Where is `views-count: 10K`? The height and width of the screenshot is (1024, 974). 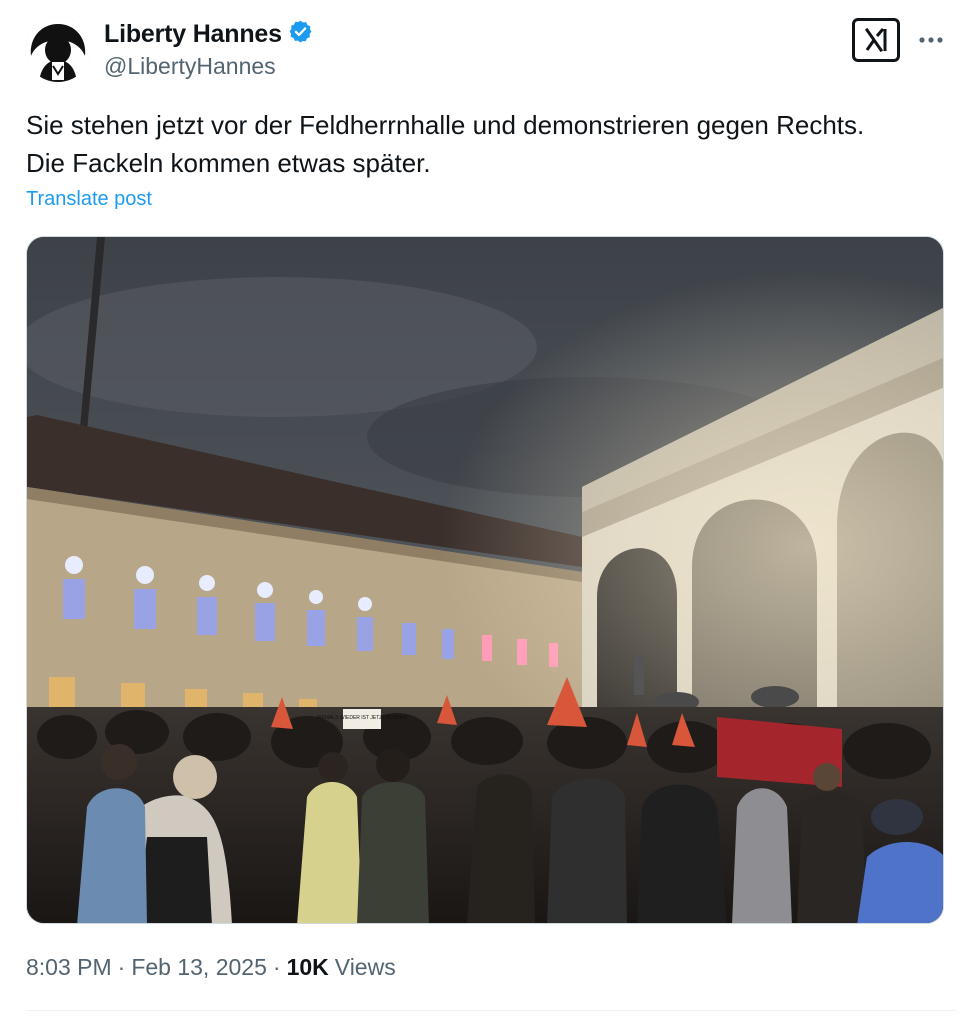
views-count: 10K is located at coordinates (308, 967).